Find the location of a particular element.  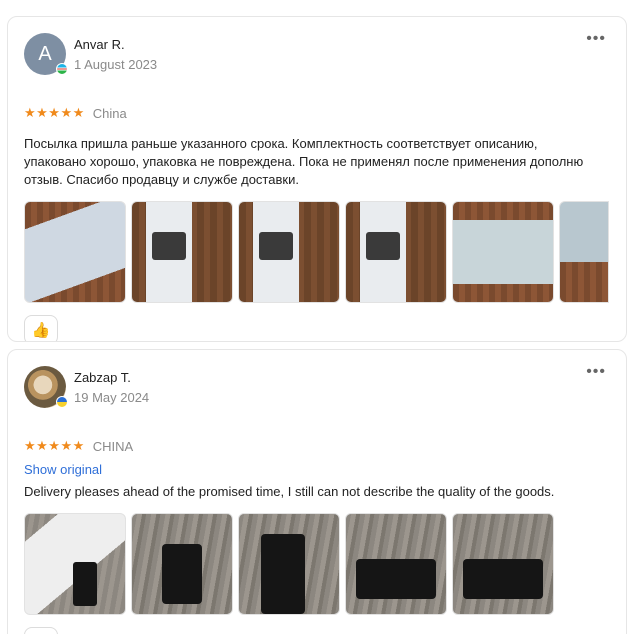

rating-row: ★★★★★ China is located at coordinates (317, 113).